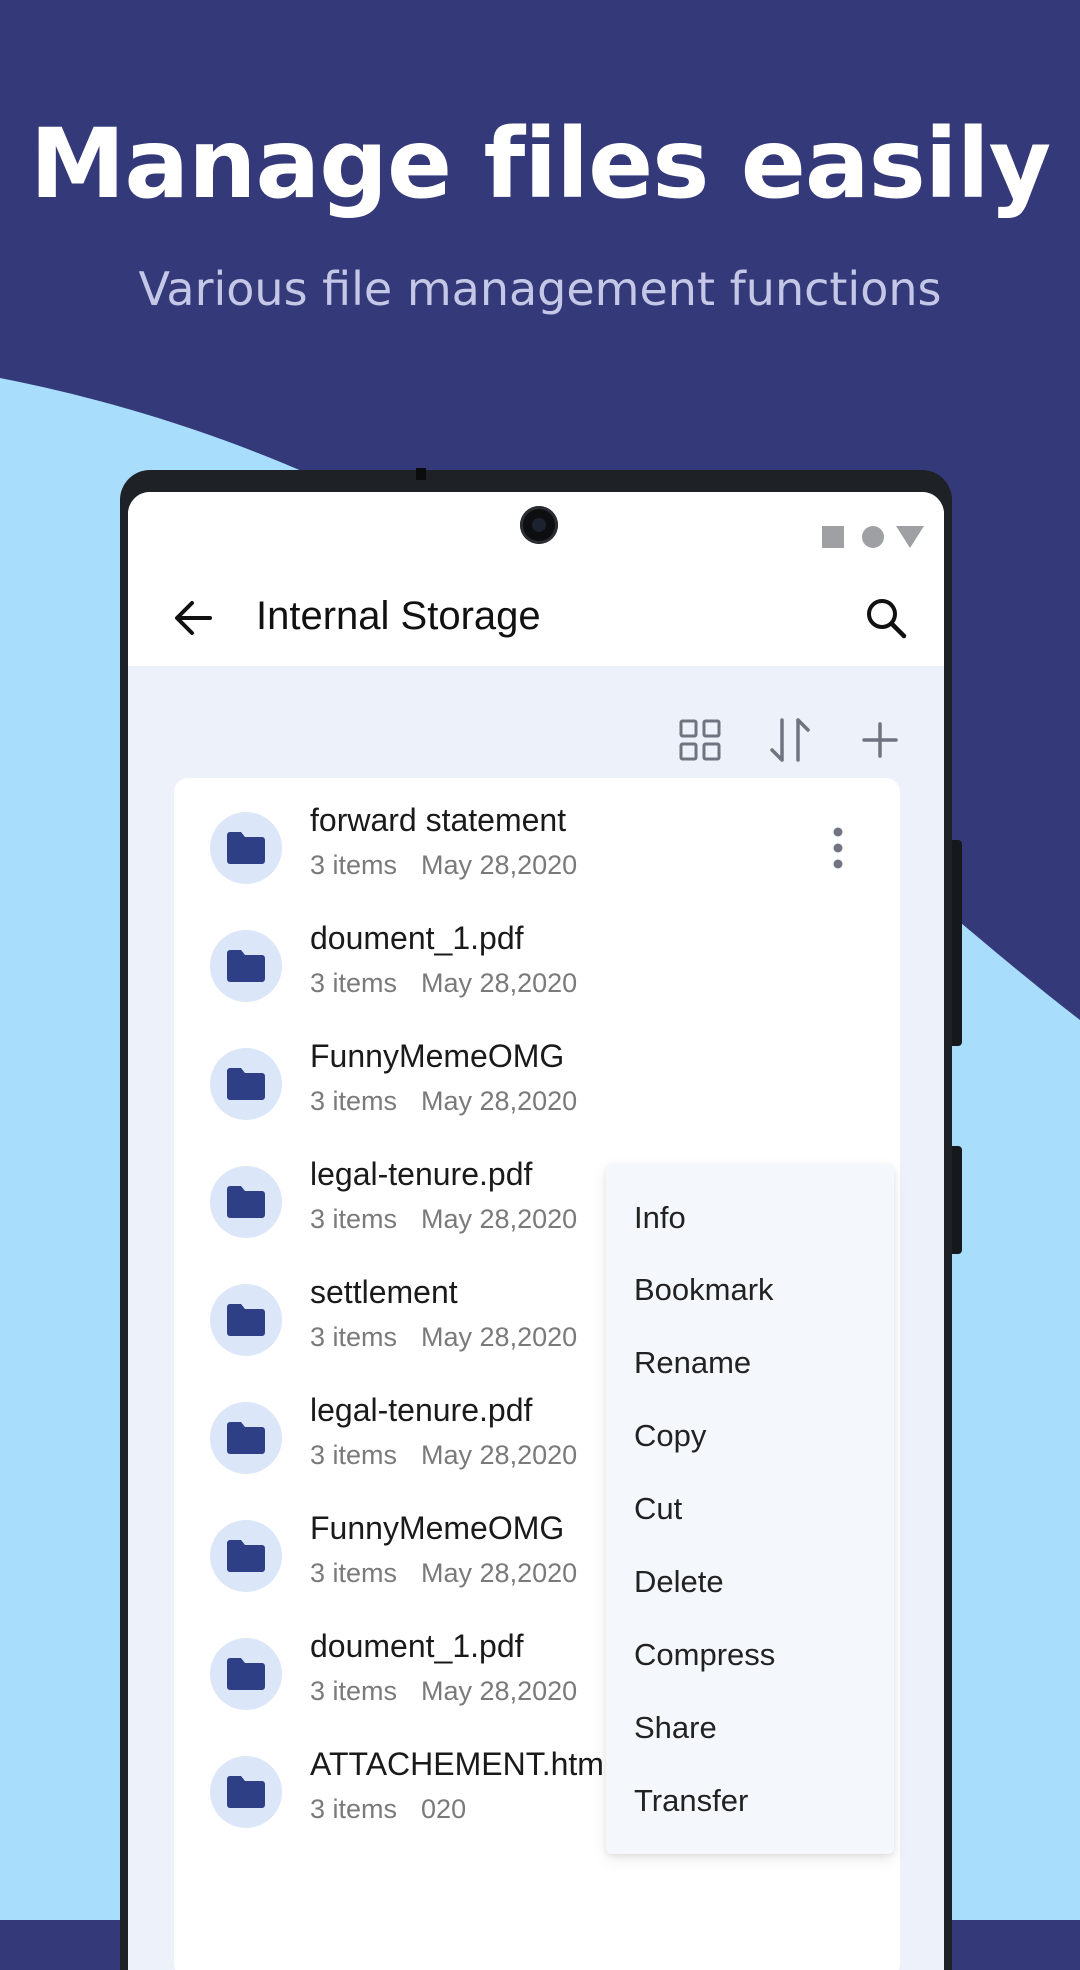  I want to click on power-button, so click(957, 943).